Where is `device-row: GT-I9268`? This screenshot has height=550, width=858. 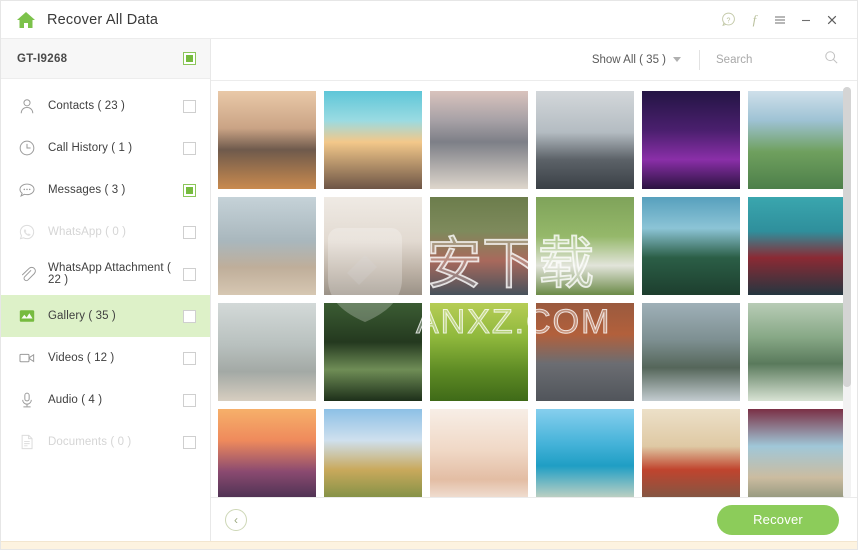
device-row: GT-I9268 is located at coordinates (105, 59).